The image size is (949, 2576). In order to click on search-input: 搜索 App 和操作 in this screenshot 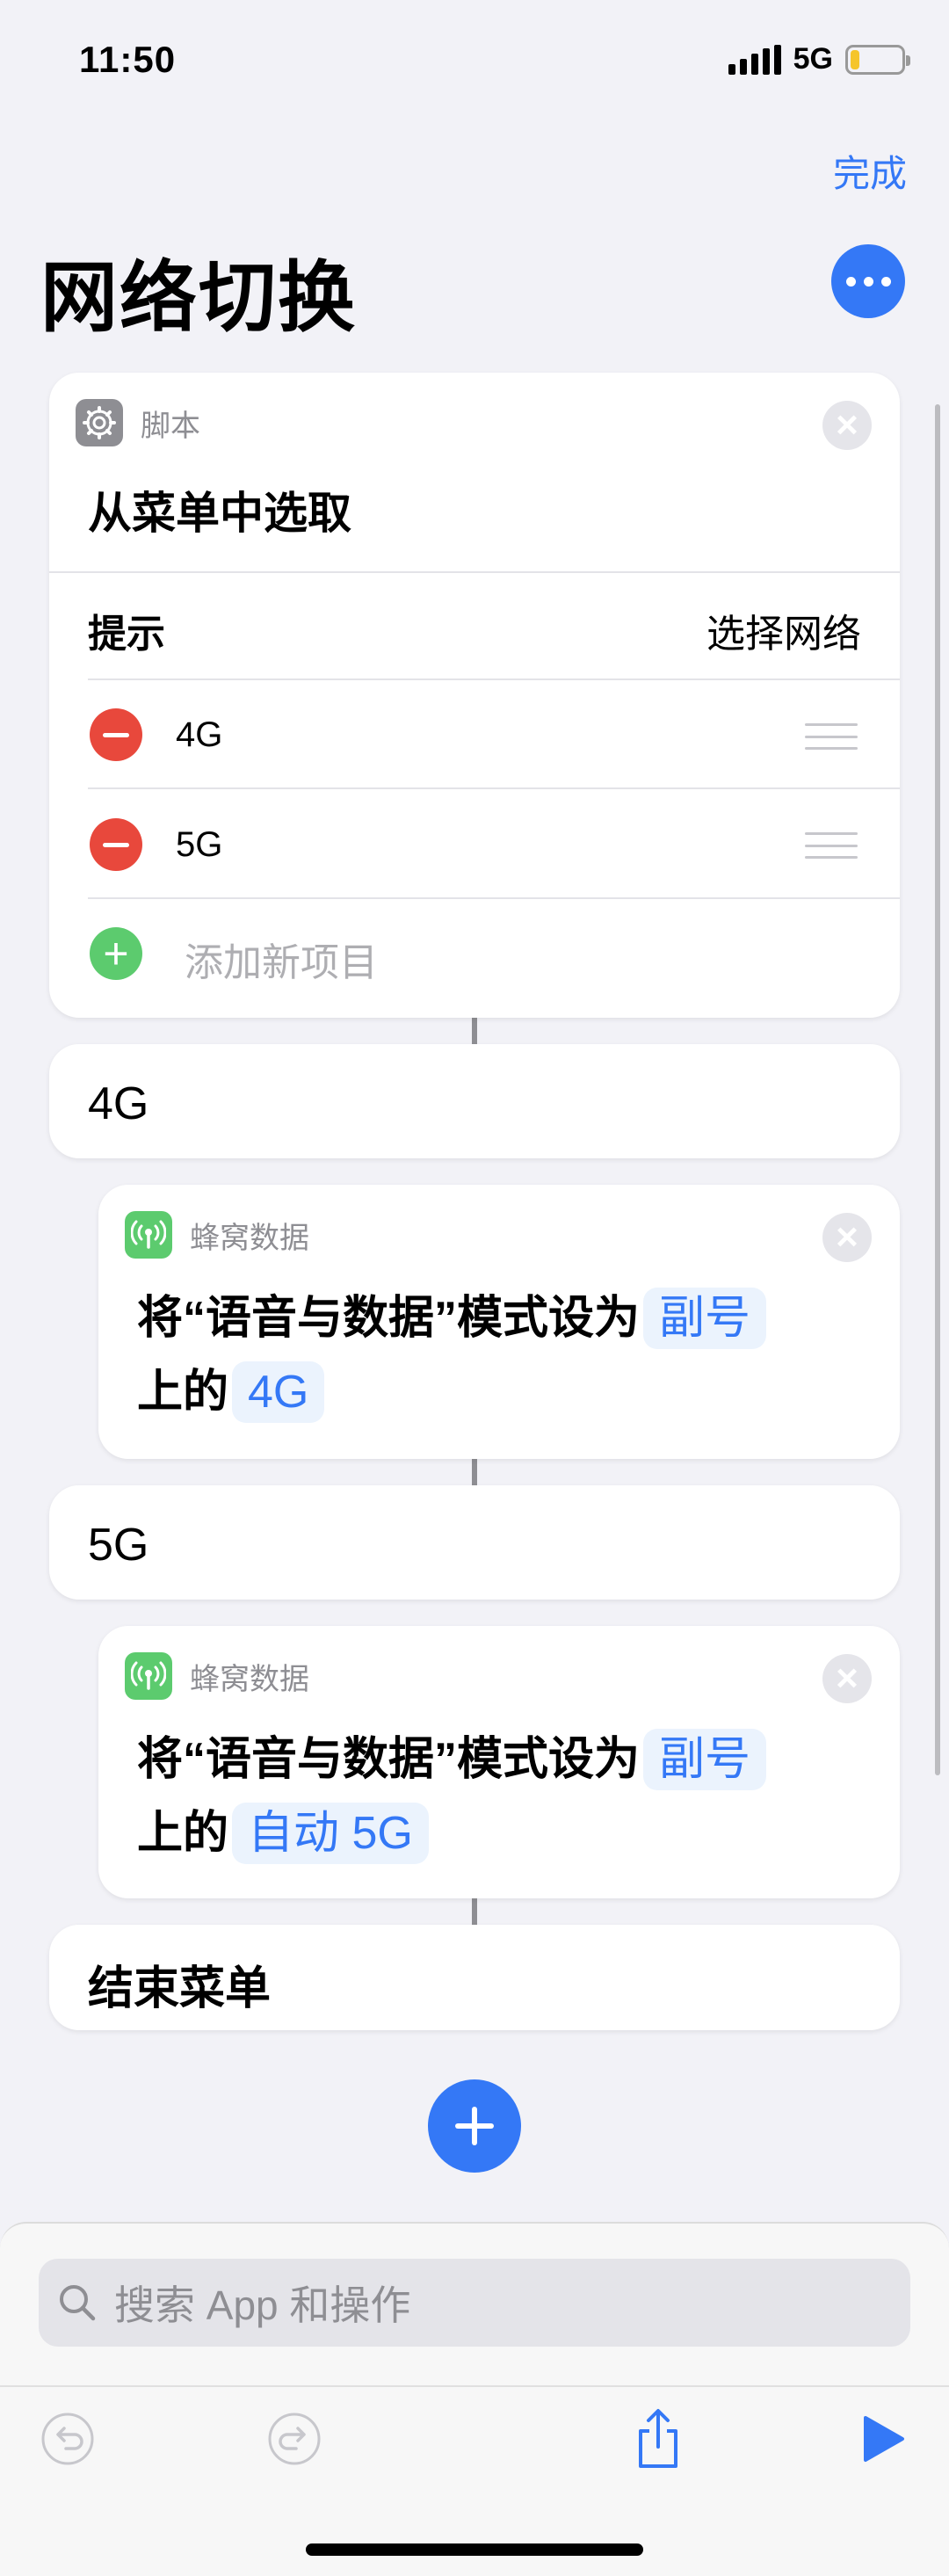, I will do `click(474, 2303)`.